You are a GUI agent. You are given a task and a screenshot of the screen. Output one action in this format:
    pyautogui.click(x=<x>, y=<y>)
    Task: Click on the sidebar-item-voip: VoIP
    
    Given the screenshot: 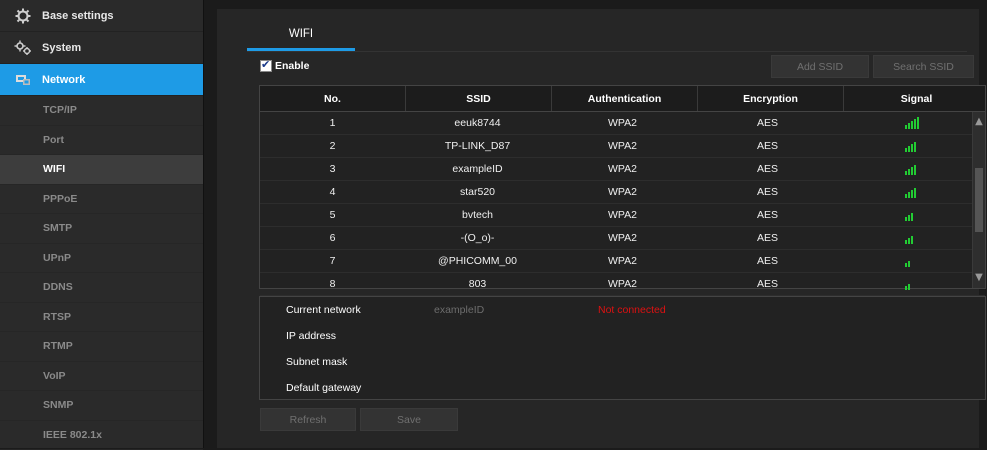 What is the action you would take?
    pyautogui.click(x=101, y=377)
    